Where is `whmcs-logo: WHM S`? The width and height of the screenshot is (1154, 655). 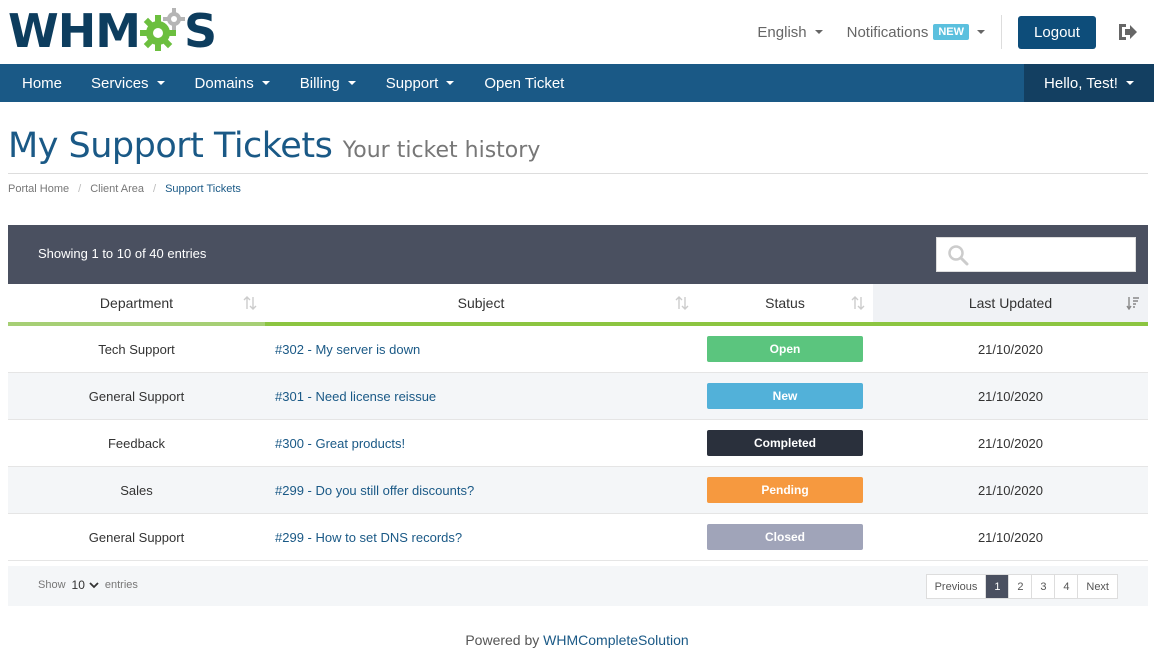 whmcs-logo: WHM S is located at coordinates (112, 31).